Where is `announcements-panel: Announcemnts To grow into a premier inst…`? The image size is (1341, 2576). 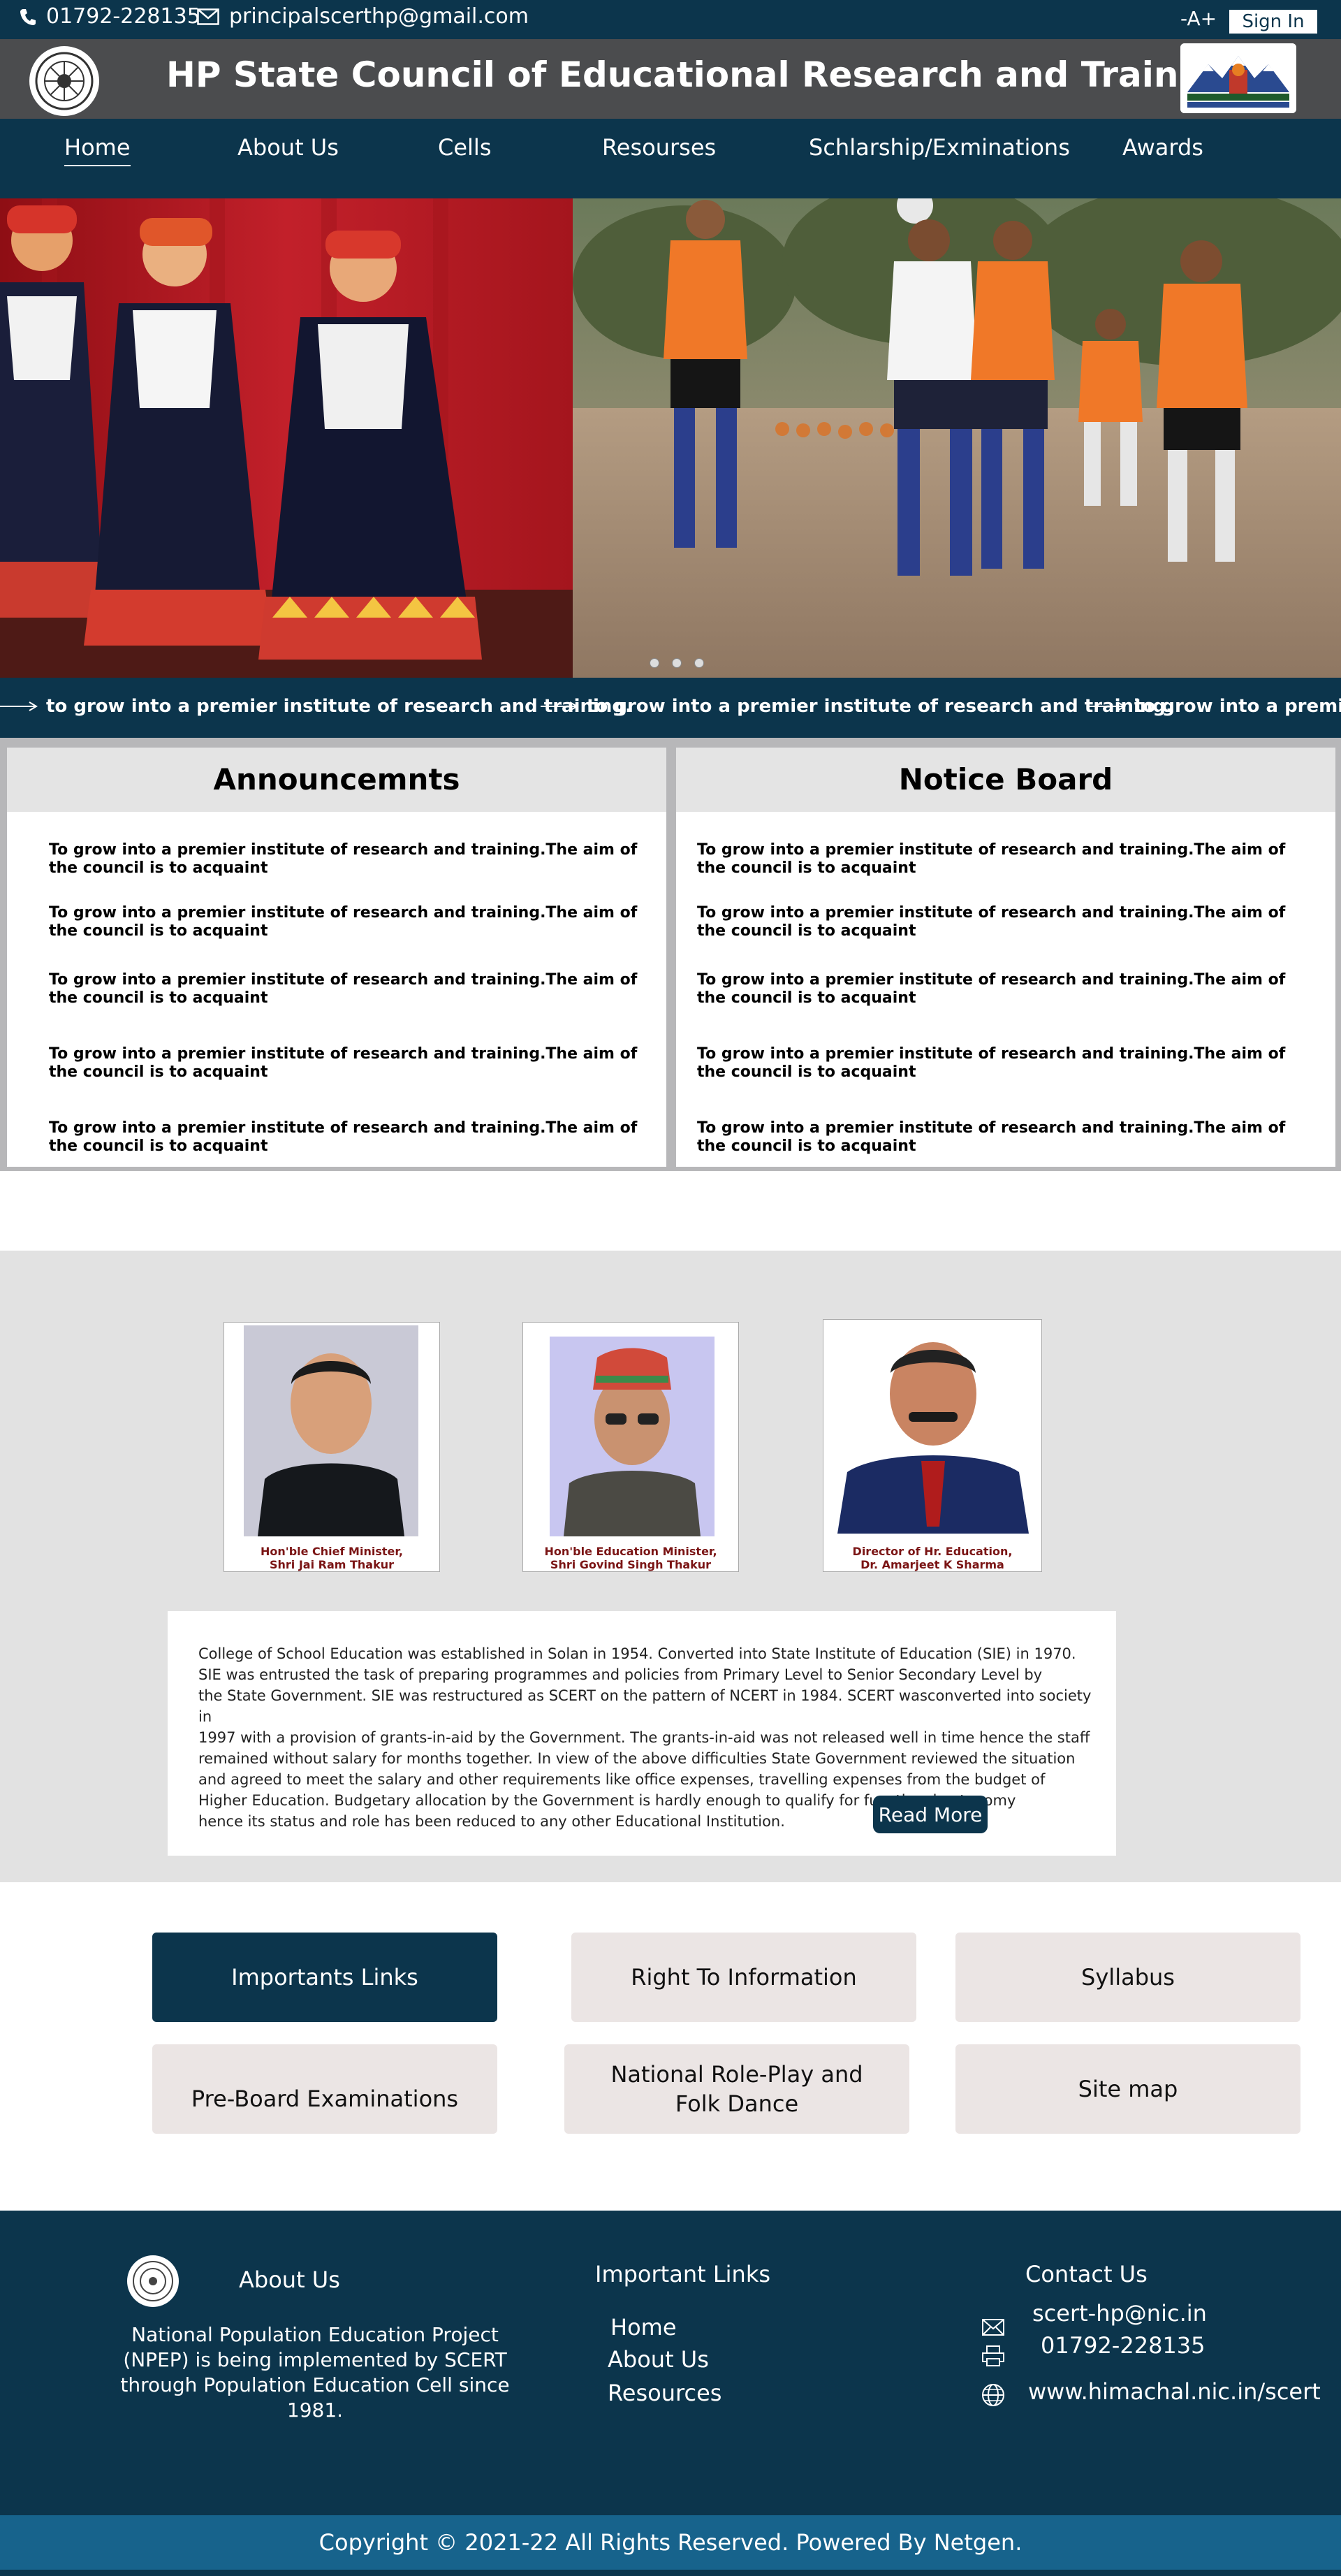 announcements-panel: Announcemnts To grow into a premier inst… is located at coordinates (336, 957).